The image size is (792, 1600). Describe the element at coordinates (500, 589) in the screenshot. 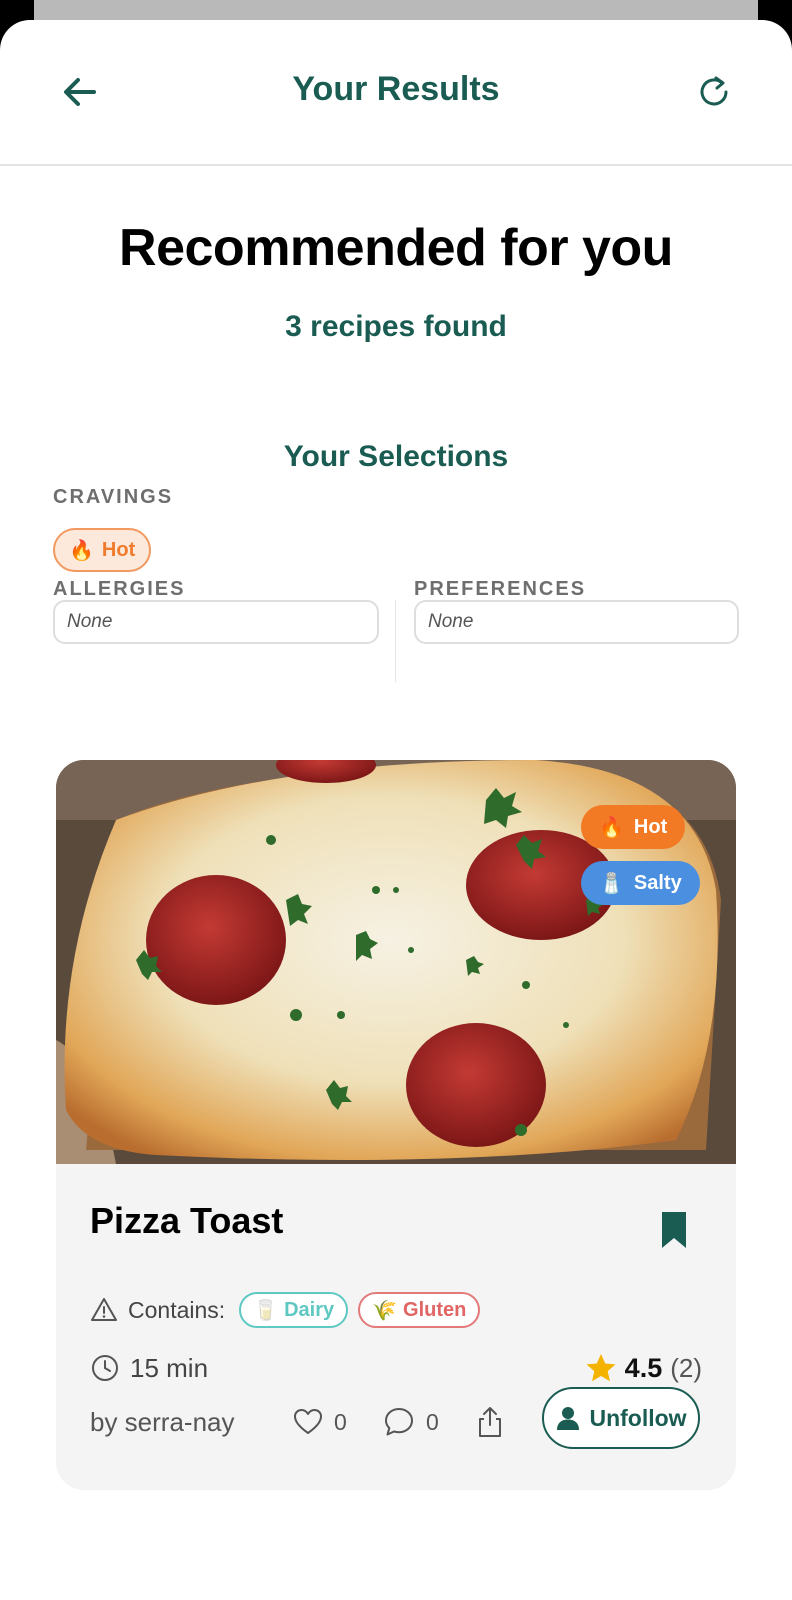

I see `preferences-label: PREFERENCES` at that location.